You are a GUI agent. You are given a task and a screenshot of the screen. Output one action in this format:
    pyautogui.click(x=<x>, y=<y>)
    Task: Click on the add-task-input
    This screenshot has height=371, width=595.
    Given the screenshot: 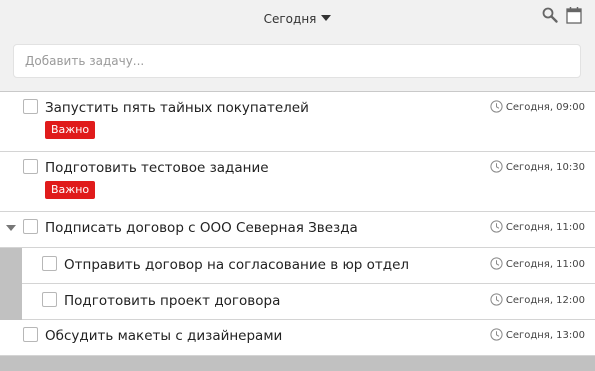 What is the action you would take?
    pyautogui.click(x=297, y=61)
    